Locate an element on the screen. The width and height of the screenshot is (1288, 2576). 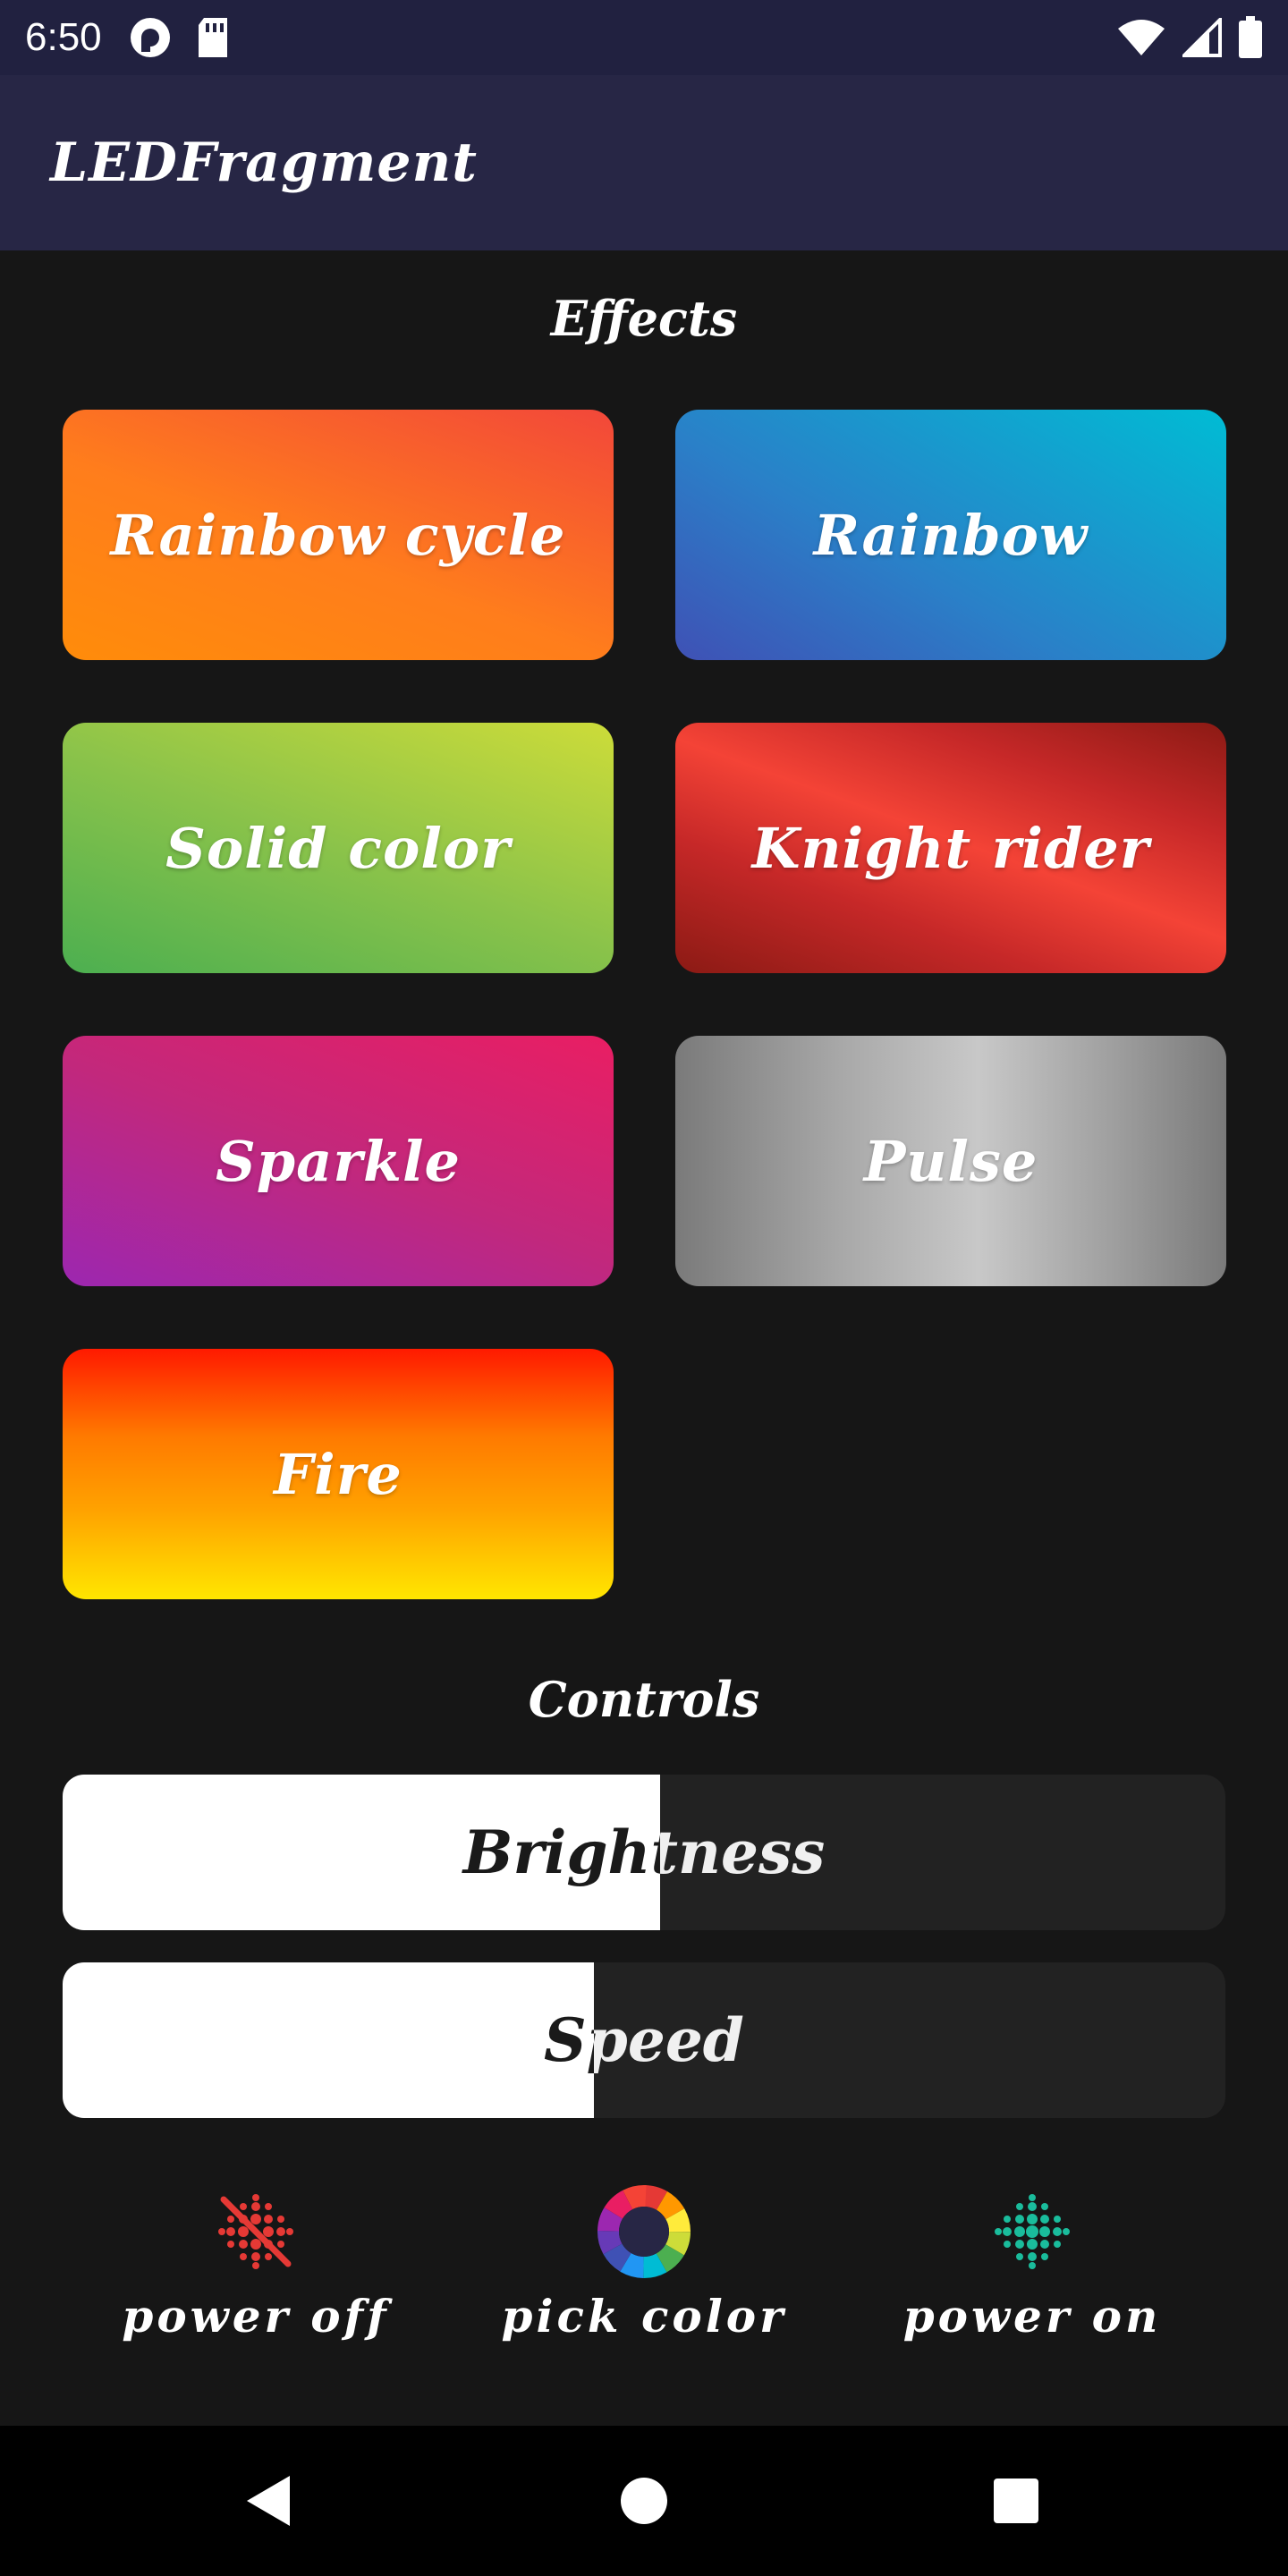
effect-label: Sparkle is located at coordinates (338, 1161).